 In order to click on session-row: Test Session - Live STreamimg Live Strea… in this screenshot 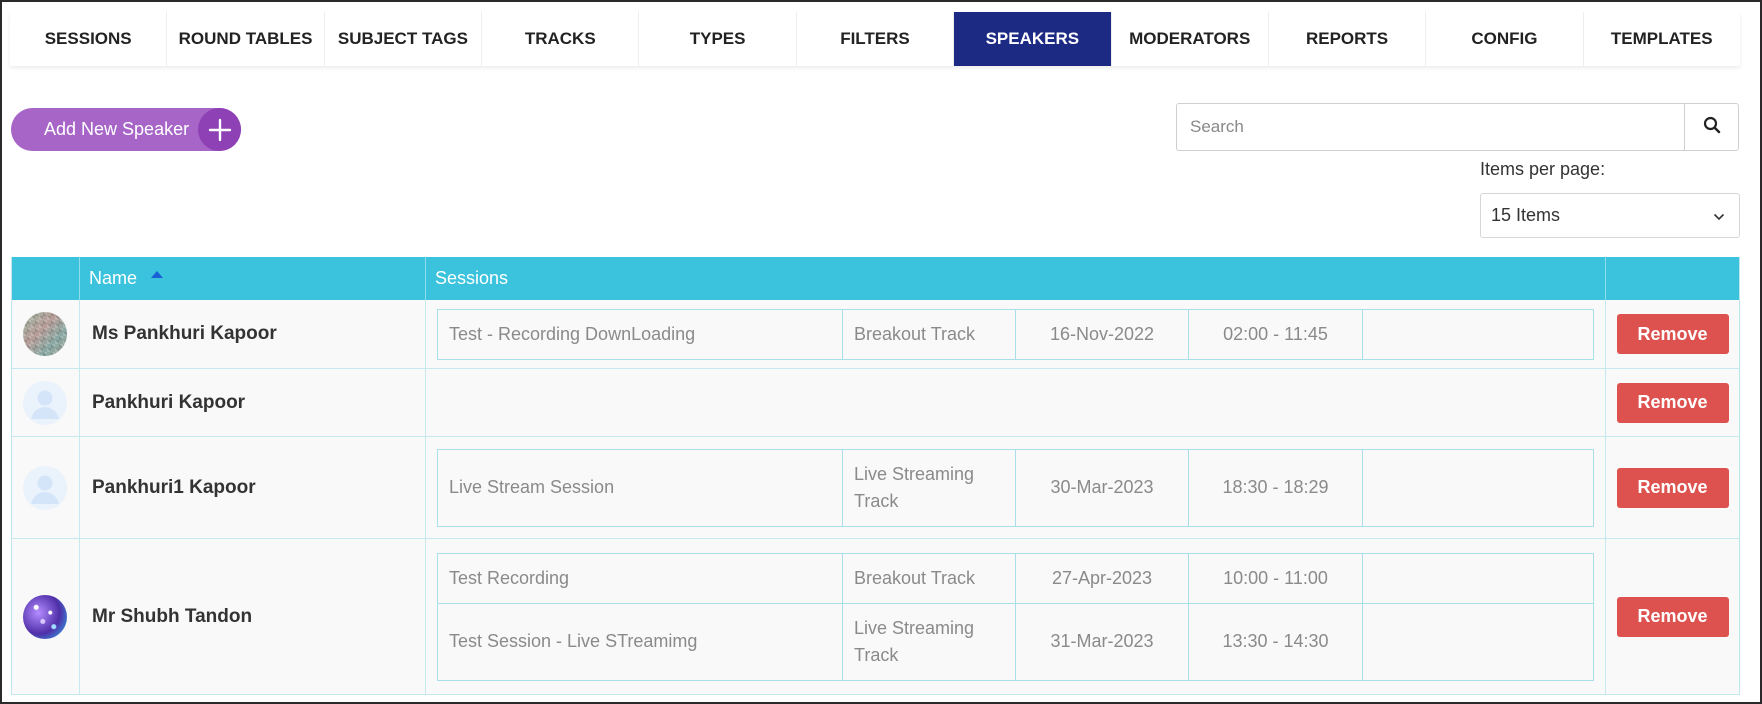, I will do `click(1015, 641)`.